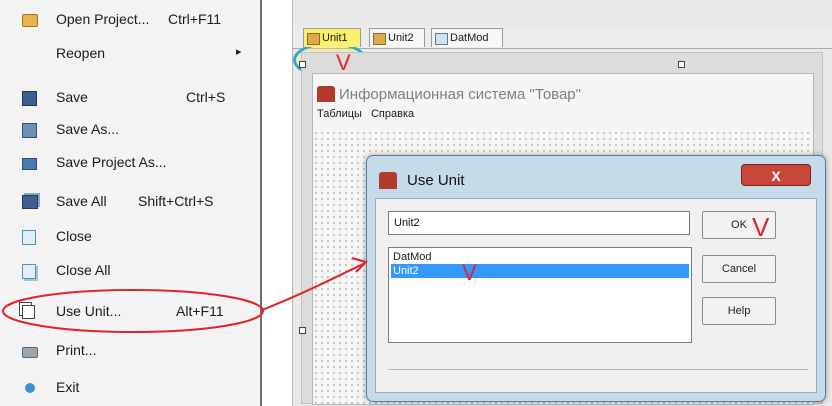 The image size is (832, 406). What do you see at coordinates (460, 94) in the screenshot?
I see `designed-form-title: Информационная система "Товар"` at bounding box center [460, 94].